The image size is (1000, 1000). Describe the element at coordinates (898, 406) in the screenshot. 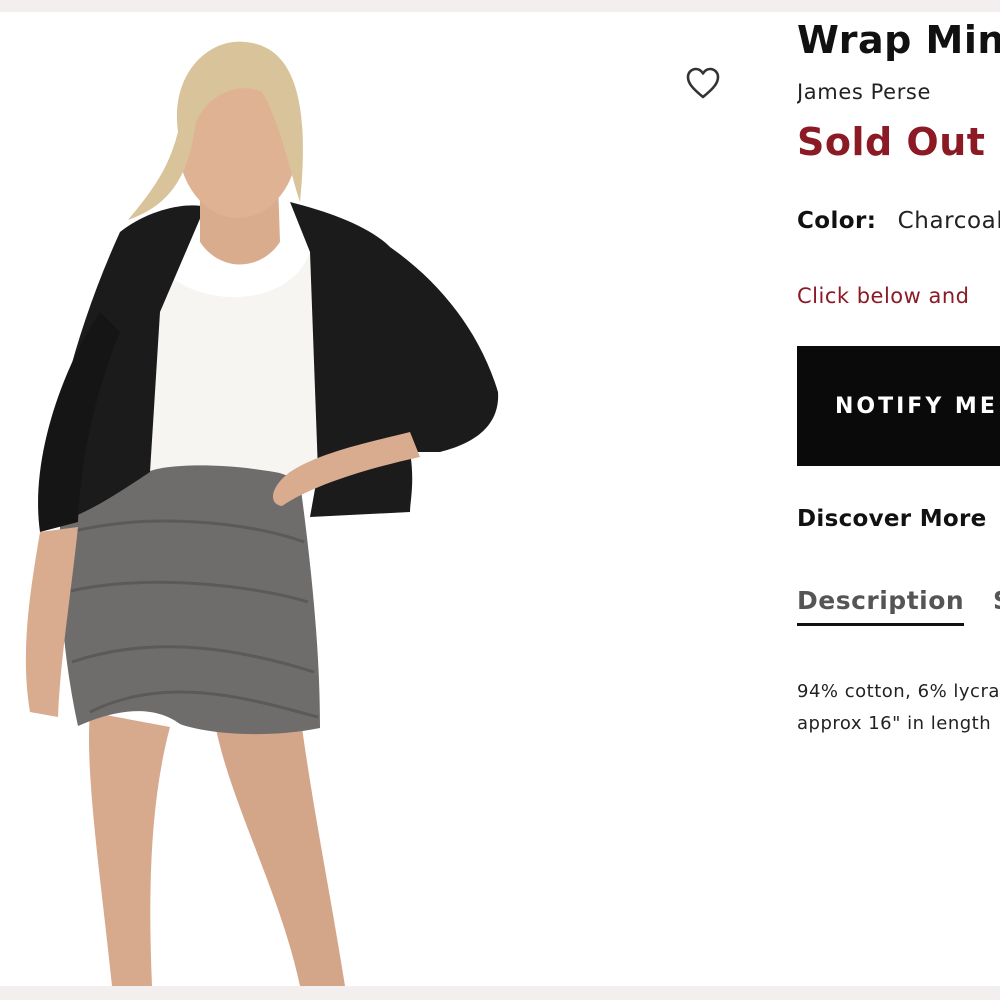

I see `notify-me-button: NOTIFY ME` at that location.